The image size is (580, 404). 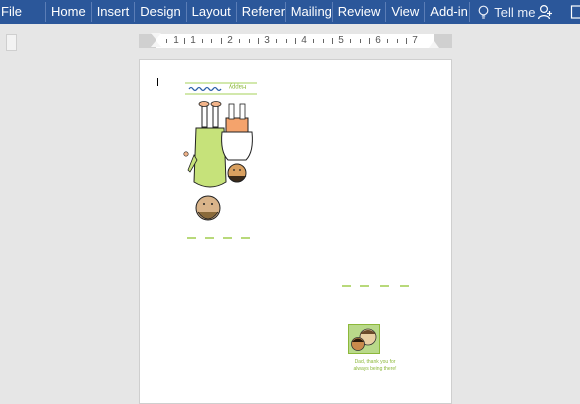 What do you see at coordinates (156, 36) in the screenshot?
I see `first-line-indent-marker` at bounding box center [156, 36].